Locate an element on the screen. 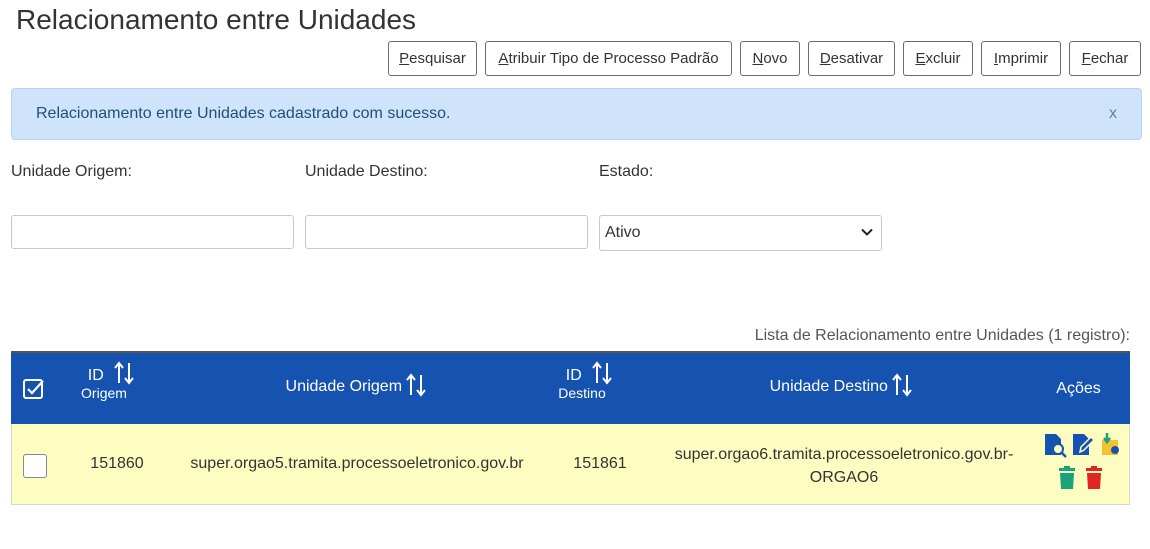  excluir-button: Excluir is located at coordinates (938, 58).